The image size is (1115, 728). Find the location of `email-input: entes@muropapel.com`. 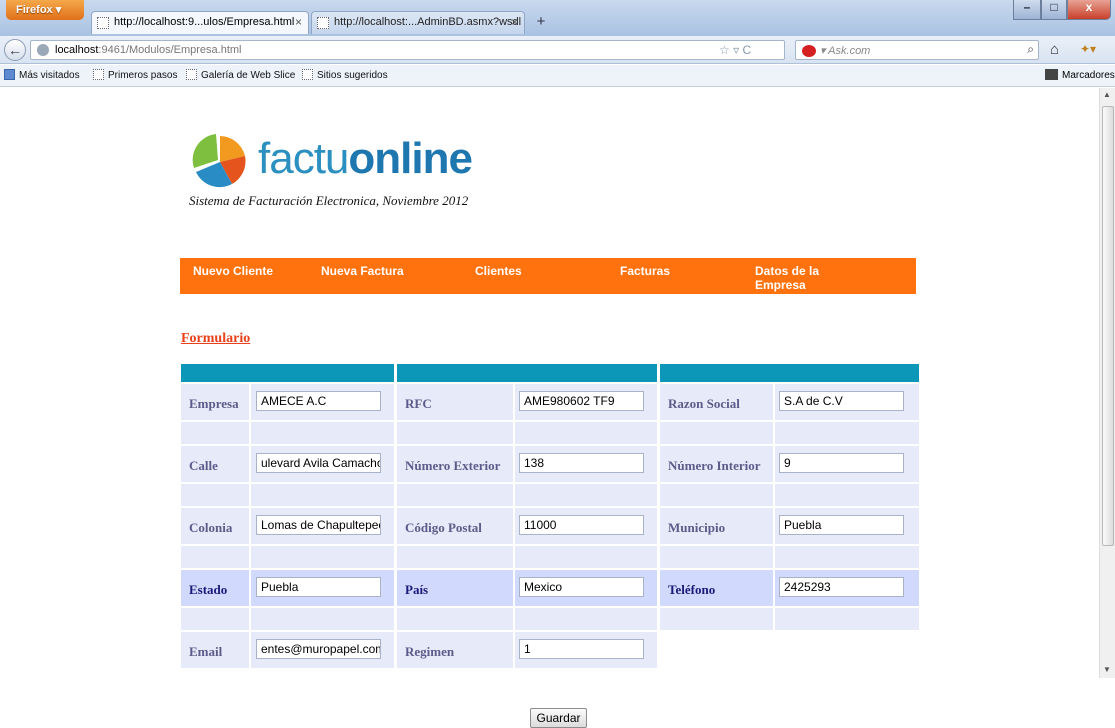

email-input: entes@muropapel.com is located at coordinates (318, 649).